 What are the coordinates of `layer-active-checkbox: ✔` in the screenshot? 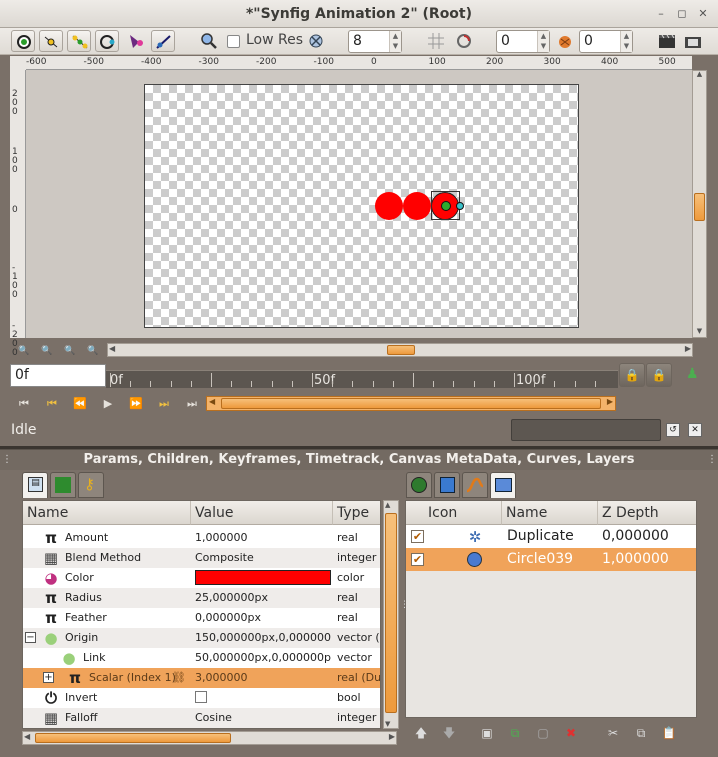 It's located at (417, 536).